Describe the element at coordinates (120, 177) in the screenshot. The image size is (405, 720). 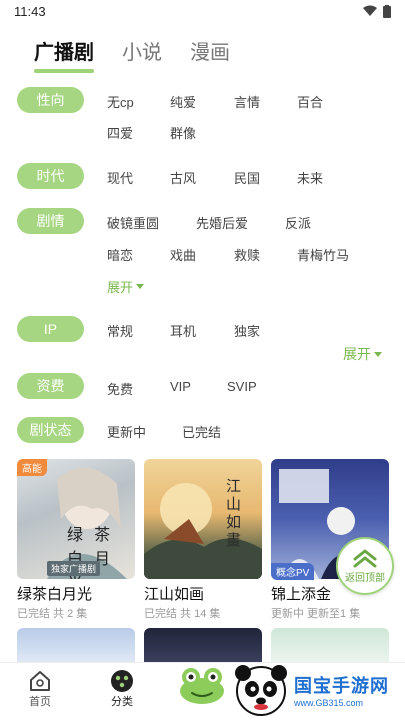
I see `filter-option: 现代` at that location.